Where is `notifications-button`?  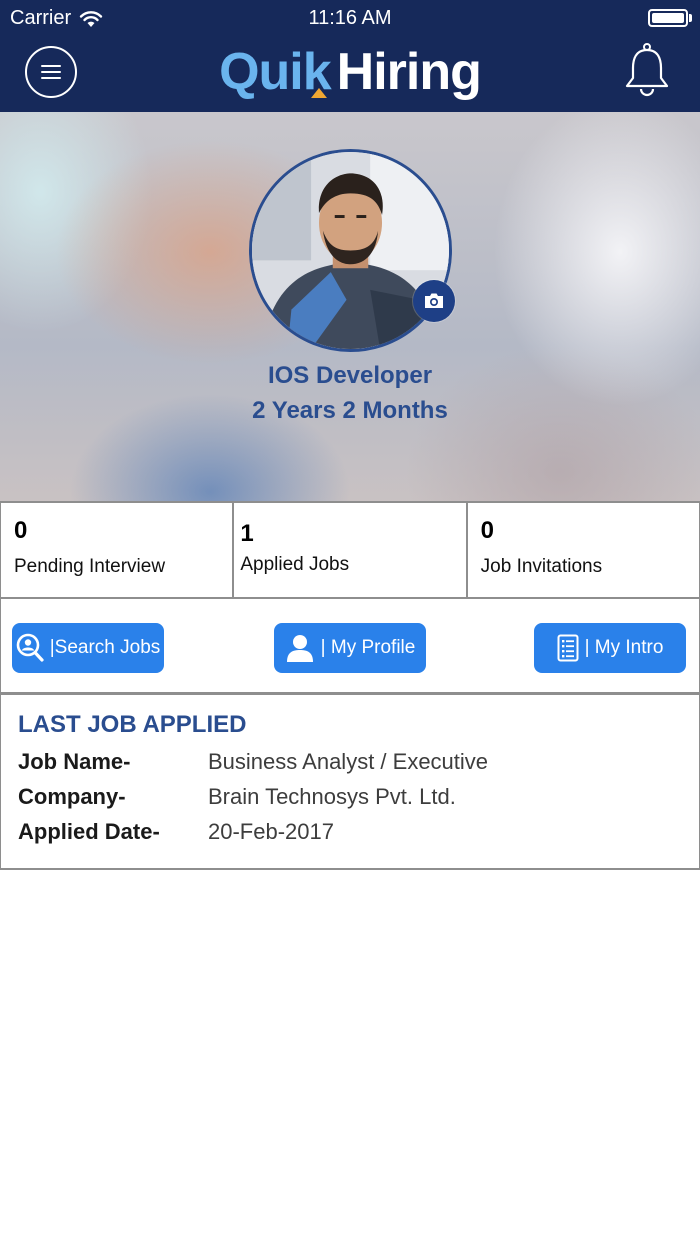 notifications-button is located at coordinates (647, 70).